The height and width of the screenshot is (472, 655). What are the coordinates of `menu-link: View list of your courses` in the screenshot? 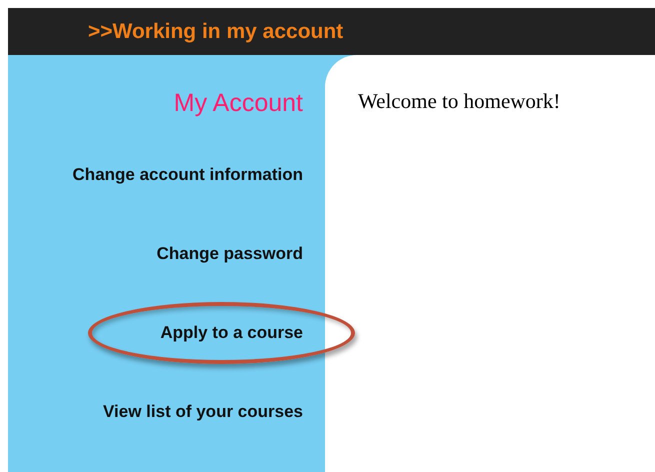 It's located at (203, 412).